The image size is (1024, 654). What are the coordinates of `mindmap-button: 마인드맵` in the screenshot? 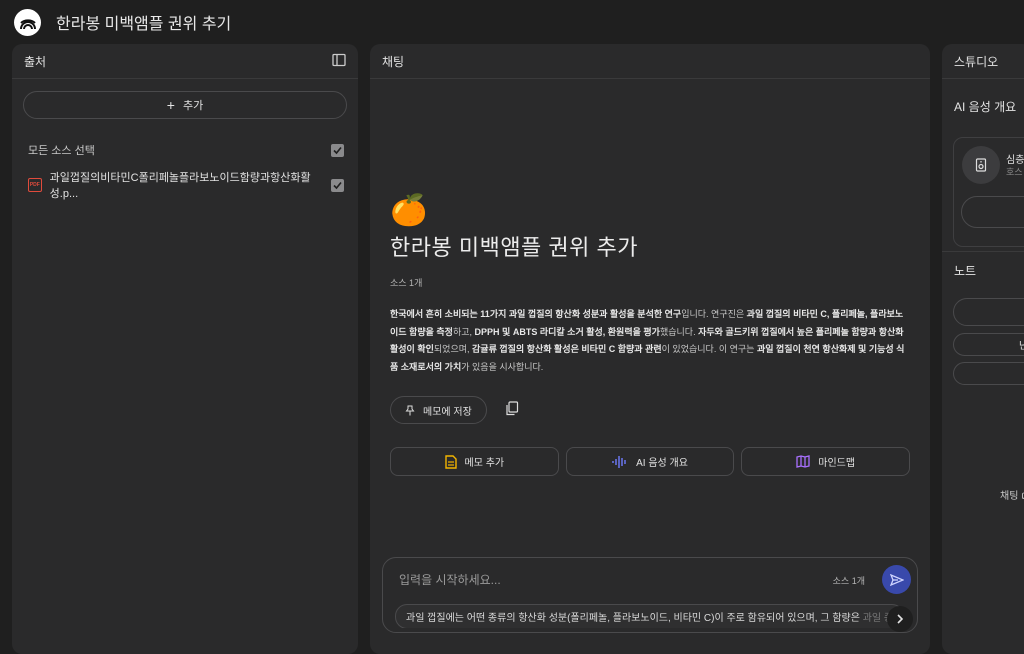 It's located at (826, 461).